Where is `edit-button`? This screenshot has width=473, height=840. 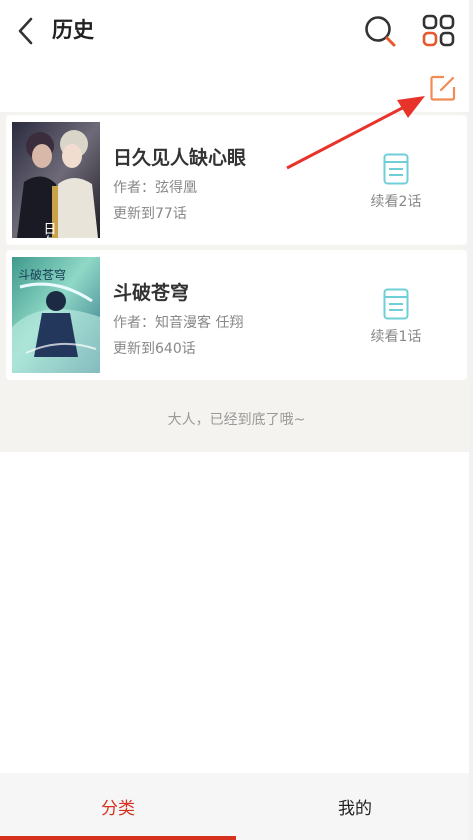
edit-button is located at coordinates (443, 88).